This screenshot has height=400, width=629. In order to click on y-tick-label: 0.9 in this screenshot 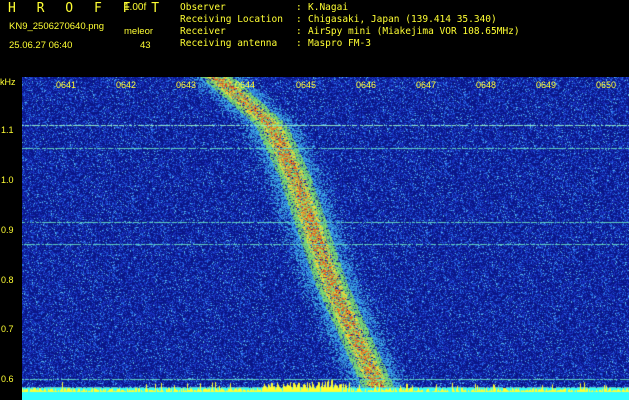, I will do `click(7, 230)`.